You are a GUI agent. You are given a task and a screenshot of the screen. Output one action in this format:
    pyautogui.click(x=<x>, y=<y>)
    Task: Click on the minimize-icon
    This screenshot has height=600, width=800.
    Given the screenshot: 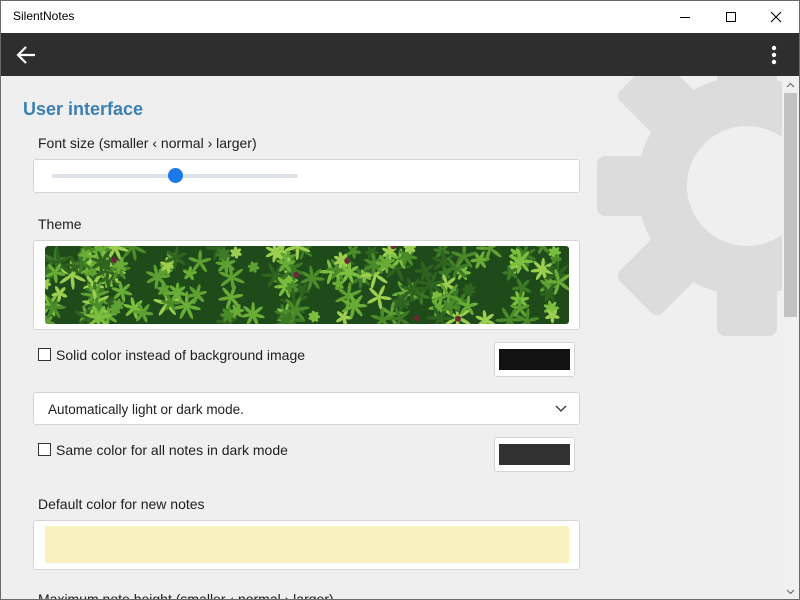 What is the action you would take?
    pyautogui.click(x=685, y=17)
    